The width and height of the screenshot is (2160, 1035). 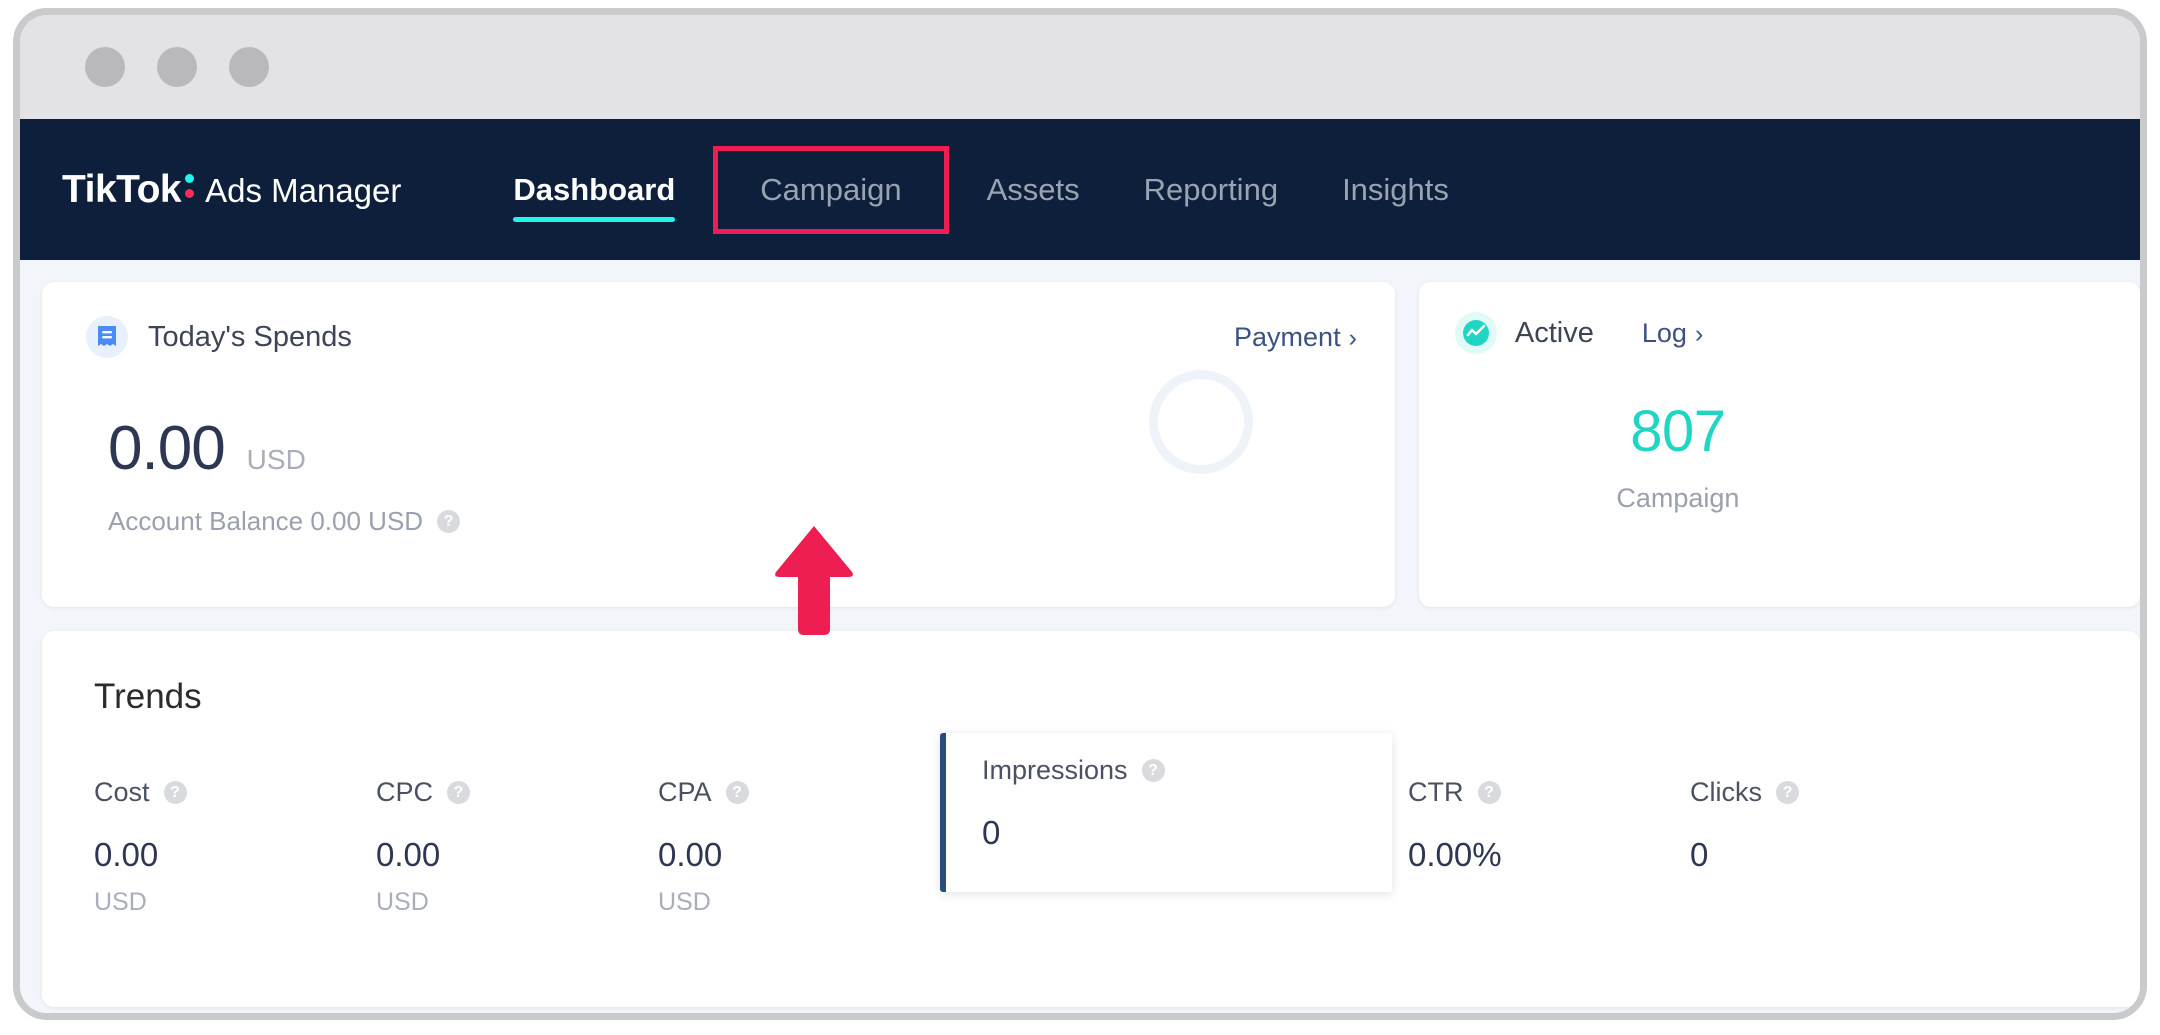 I want to click on browser-titlebar, so click(x=1080, y=67).